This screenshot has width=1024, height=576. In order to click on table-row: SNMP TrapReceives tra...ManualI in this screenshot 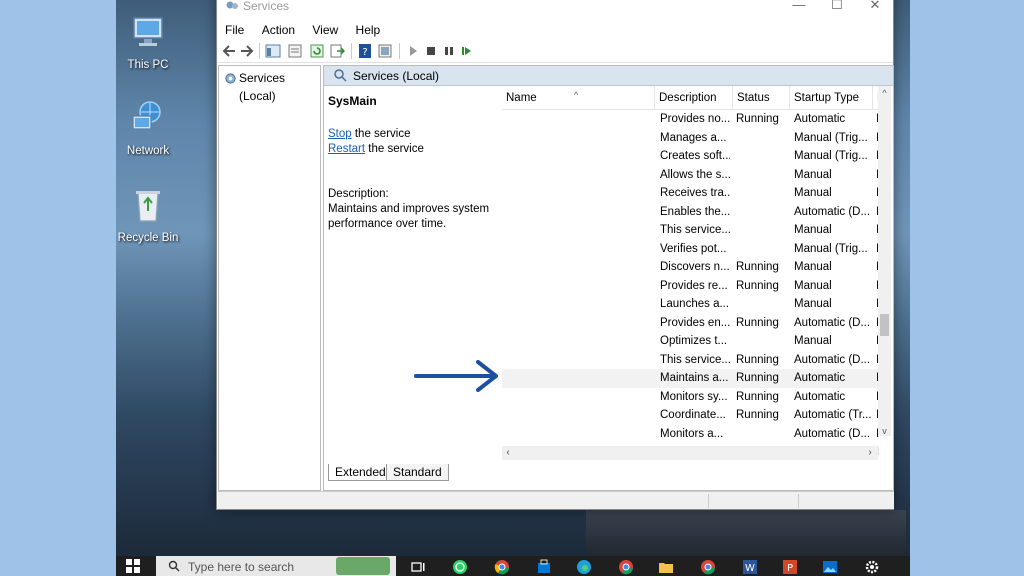, I will do `click(690, 193)`.